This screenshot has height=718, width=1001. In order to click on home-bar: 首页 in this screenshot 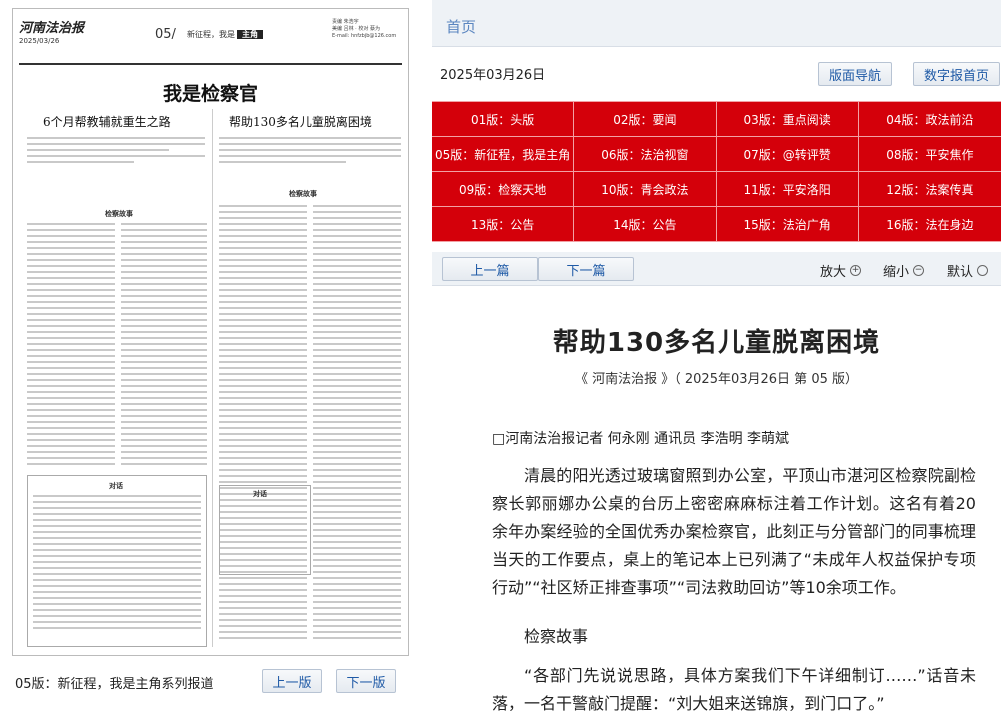, I will do `click(716, 23)`.